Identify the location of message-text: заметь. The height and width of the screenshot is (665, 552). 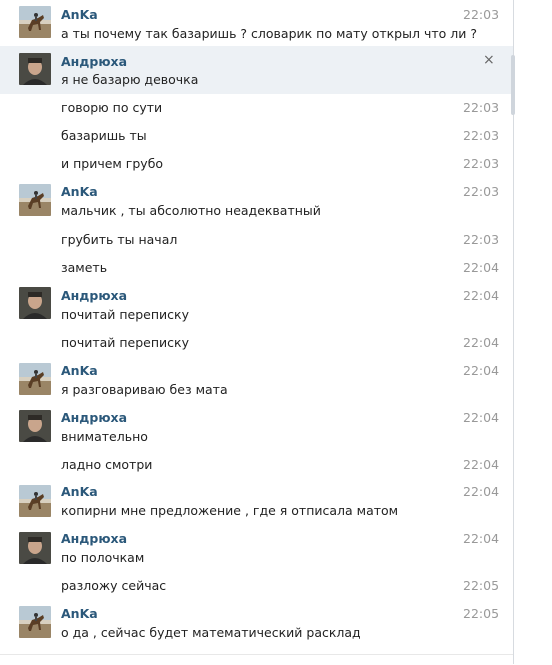
(84, 267).